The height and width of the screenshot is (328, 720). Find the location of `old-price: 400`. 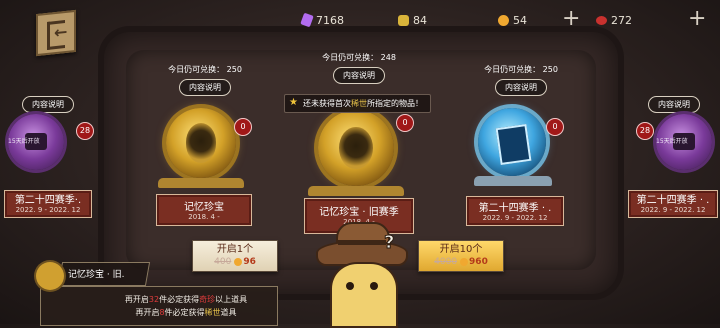

old-price: 400 is located at coordinates (223, 262).